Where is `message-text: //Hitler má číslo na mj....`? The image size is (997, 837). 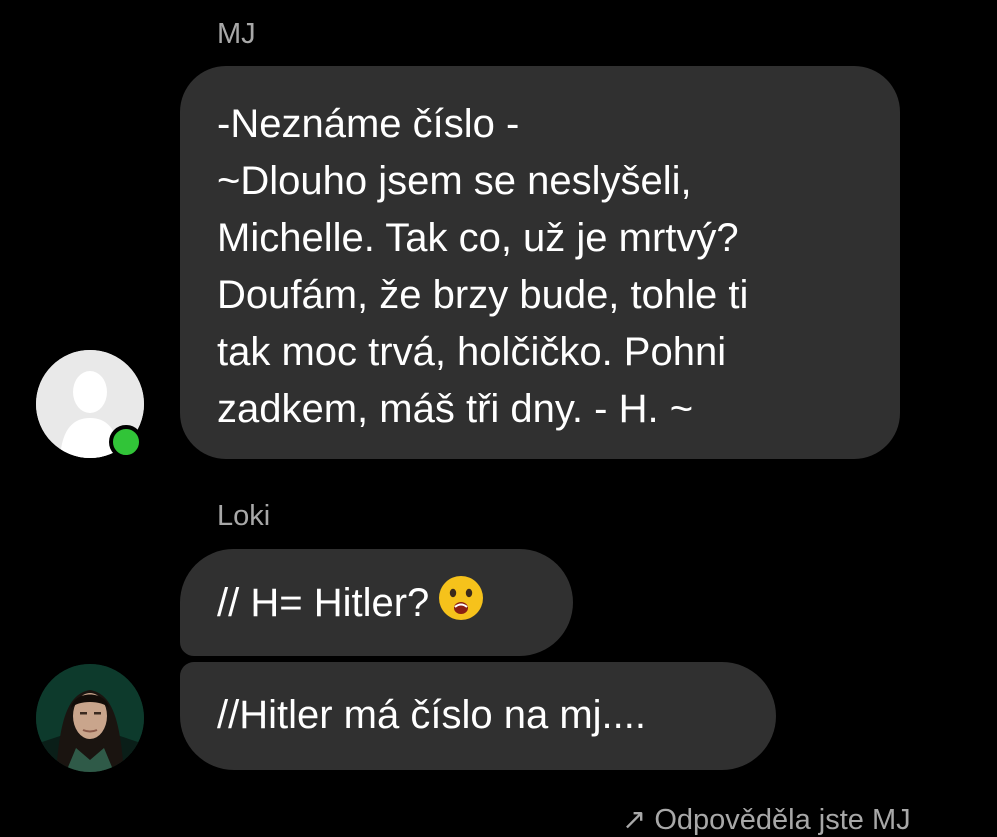 message-text: //Hitler má číslo na mj.... is located at coordinates (431, 715).